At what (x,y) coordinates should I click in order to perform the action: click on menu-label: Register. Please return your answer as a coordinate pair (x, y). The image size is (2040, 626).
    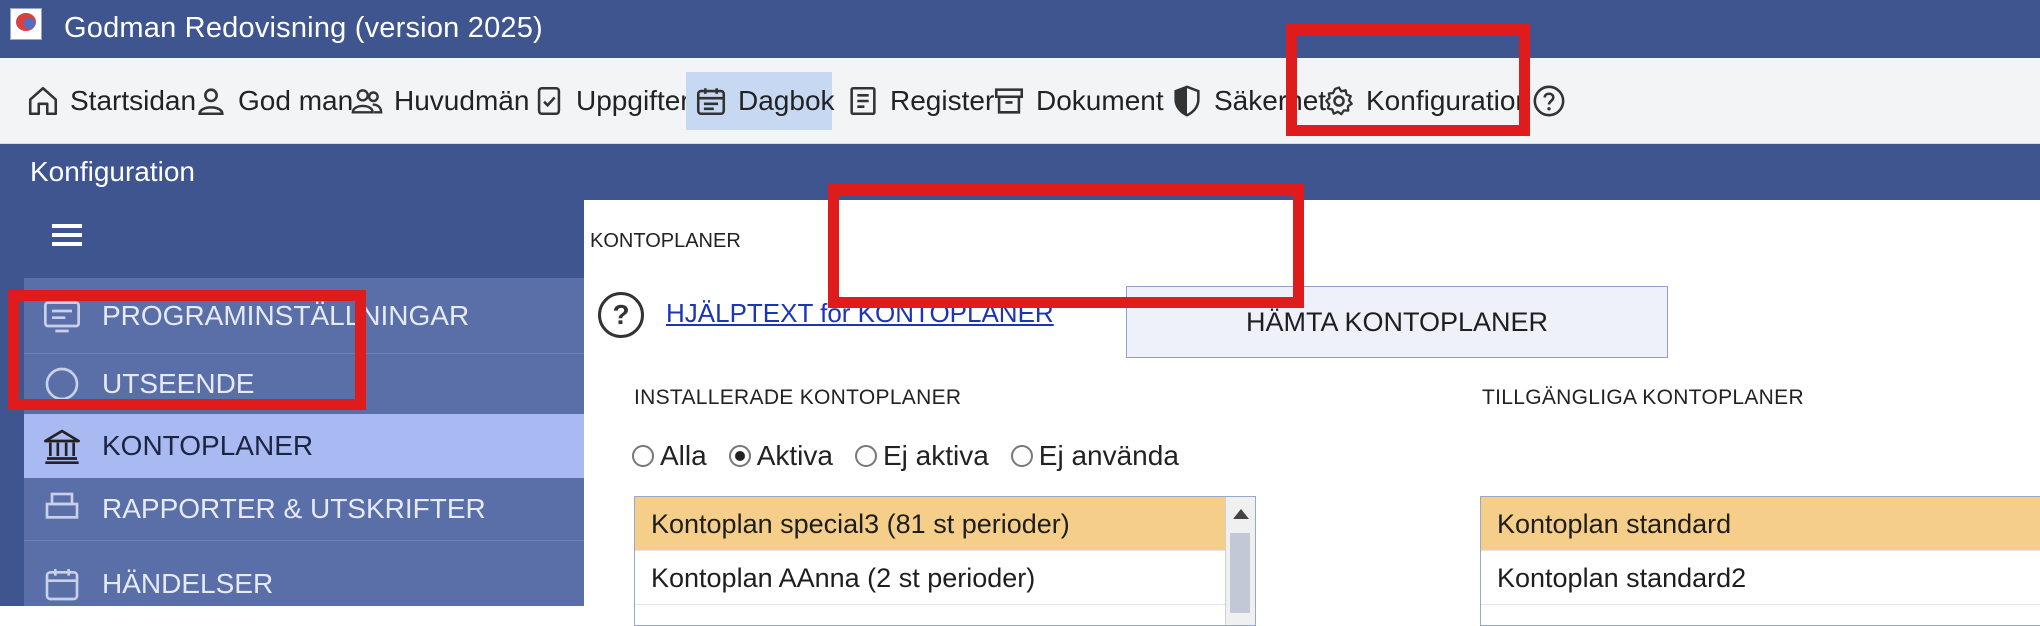
    Looking at the image, I should click on (942, 100).